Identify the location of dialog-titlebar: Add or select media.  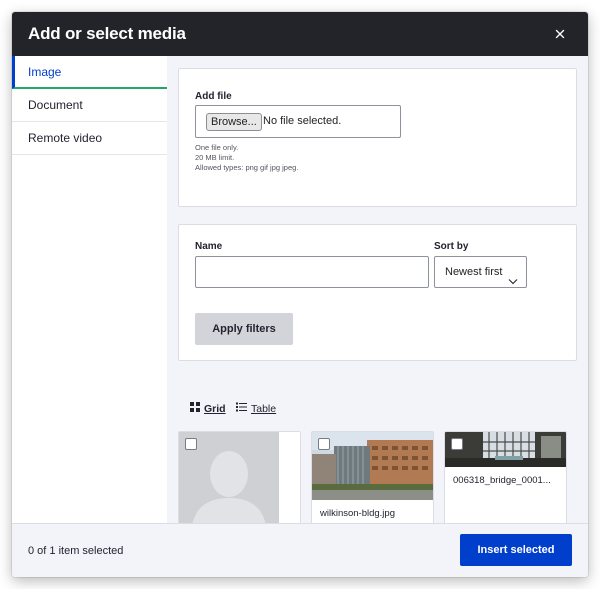
(300, 34).